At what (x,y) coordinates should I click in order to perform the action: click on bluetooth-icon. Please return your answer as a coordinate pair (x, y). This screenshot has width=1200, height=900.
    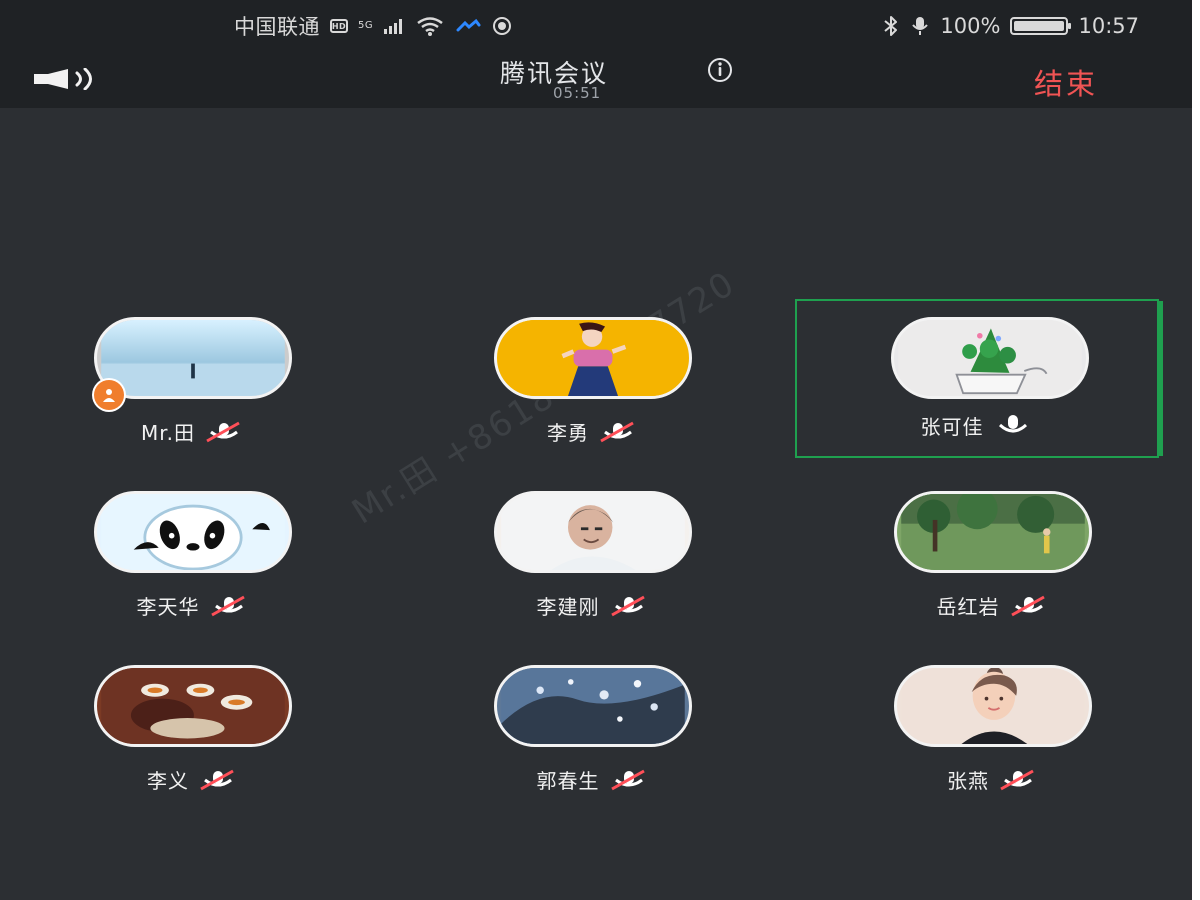
    Looking at the image, I should click on (891, 26).